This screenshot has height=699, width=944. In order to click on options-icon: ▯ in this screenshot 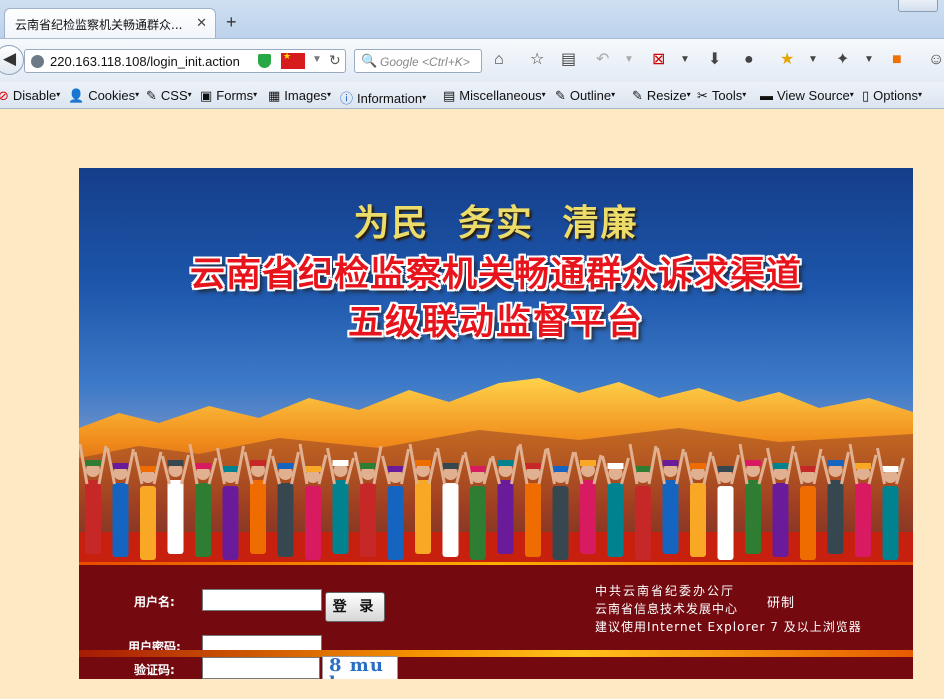, I will do `click(866, 95)`.